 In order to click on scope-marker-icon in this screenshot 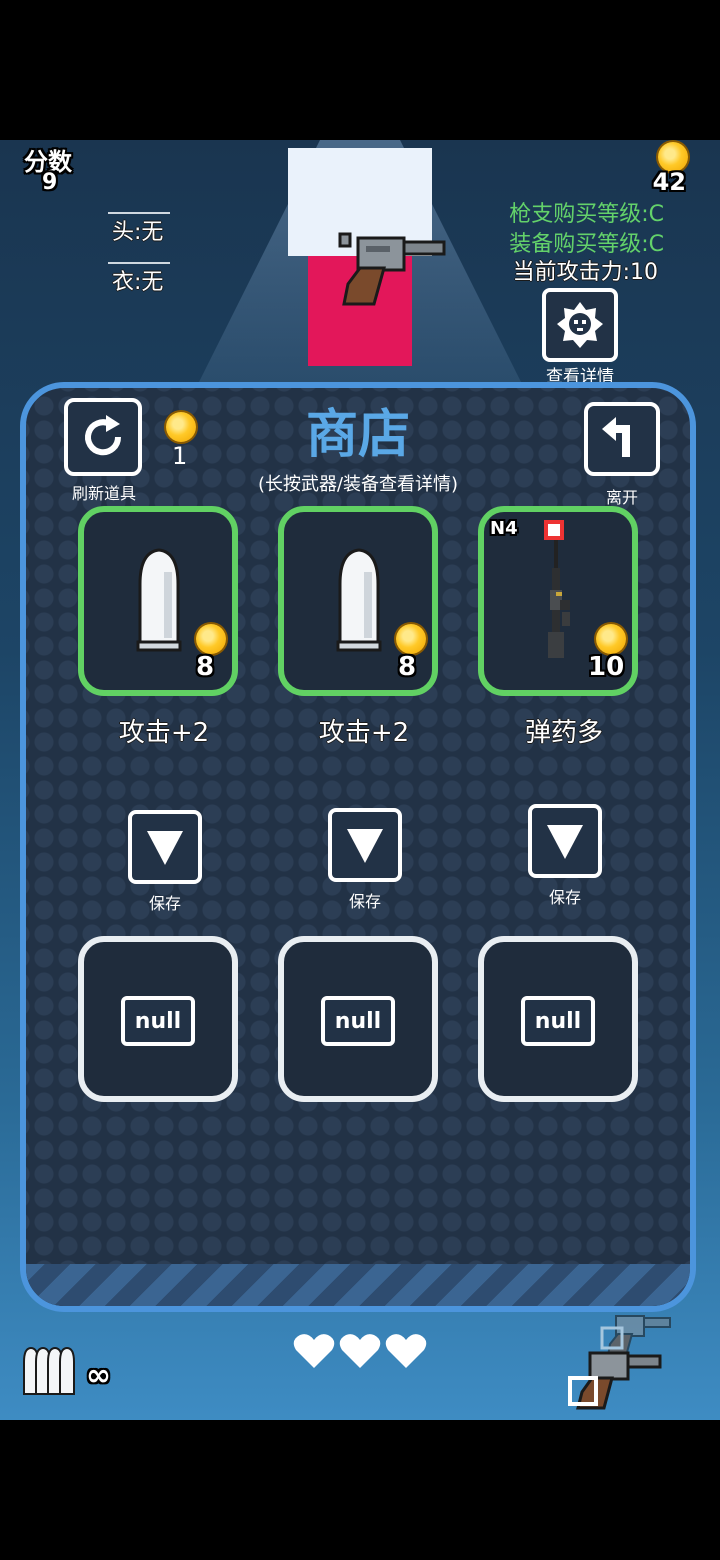, I will do `click(554, 530)`.